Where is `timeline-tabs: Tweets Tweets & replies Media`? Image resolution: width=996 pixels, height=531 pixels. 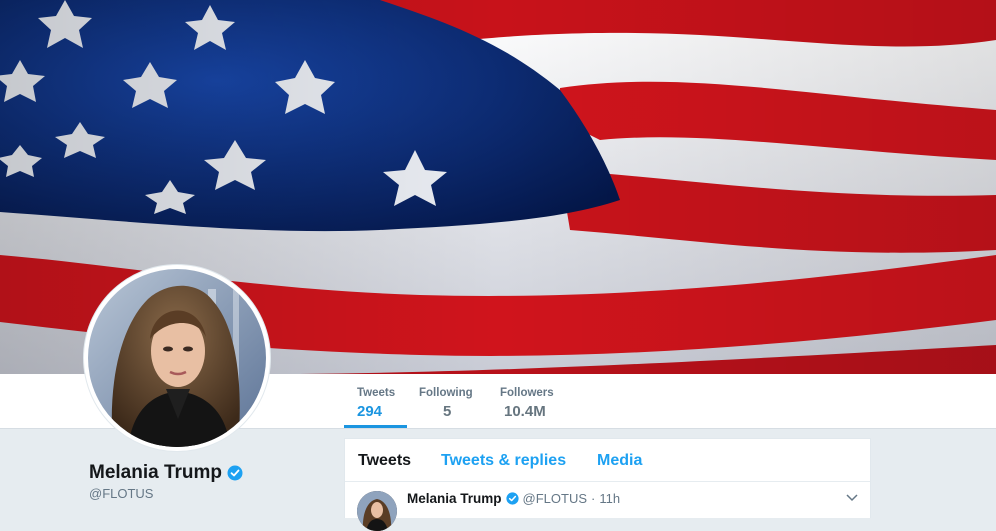 timeline-tabs: Tweets Tweets & replies Media is located at coordinates (607, 460).